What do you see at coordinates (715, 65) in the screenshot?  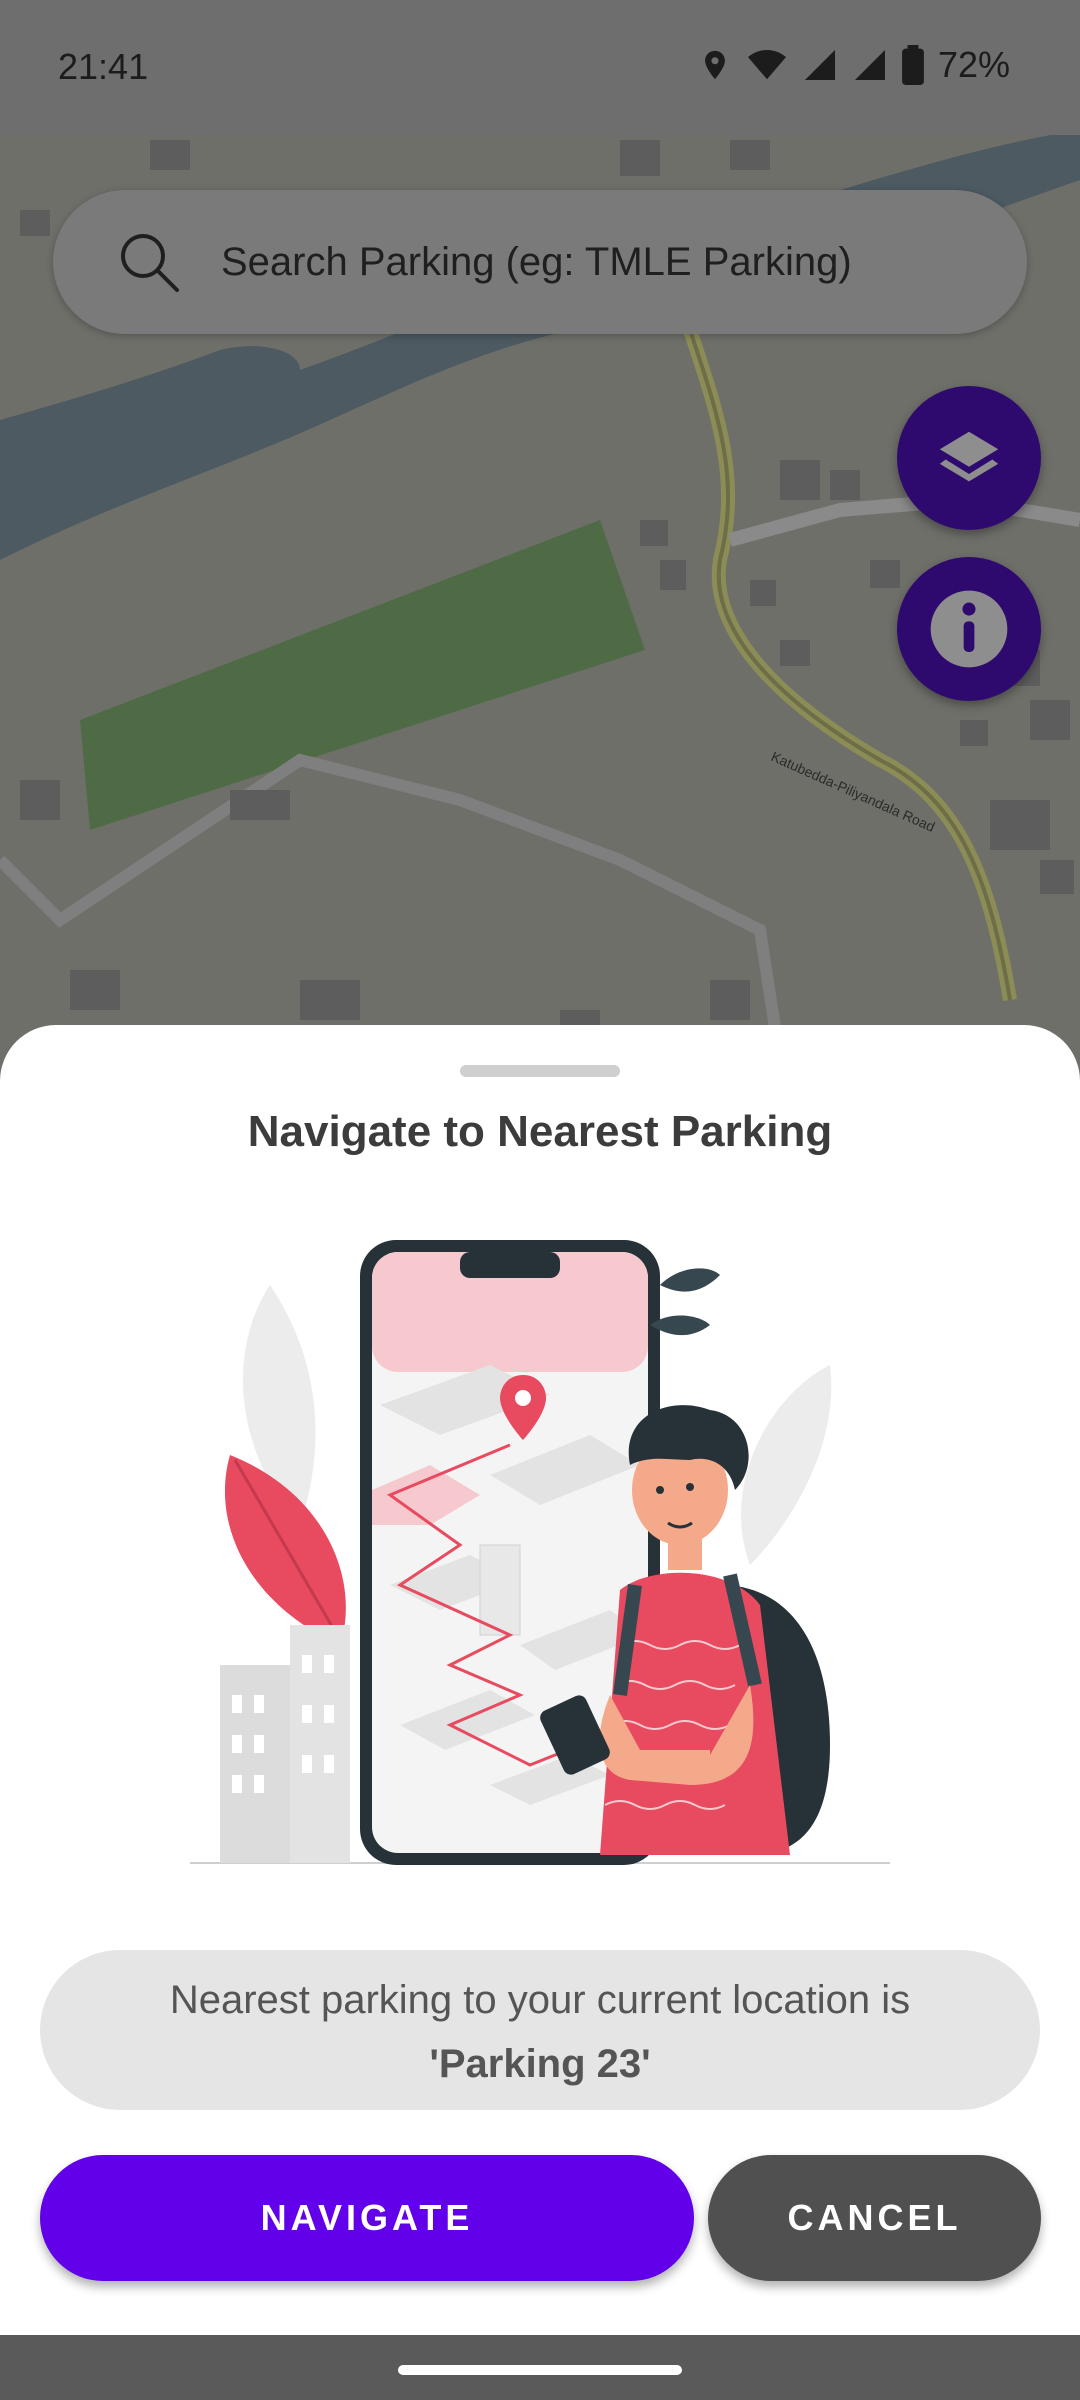 I see `location-icon` at bounding box center [715, 65].